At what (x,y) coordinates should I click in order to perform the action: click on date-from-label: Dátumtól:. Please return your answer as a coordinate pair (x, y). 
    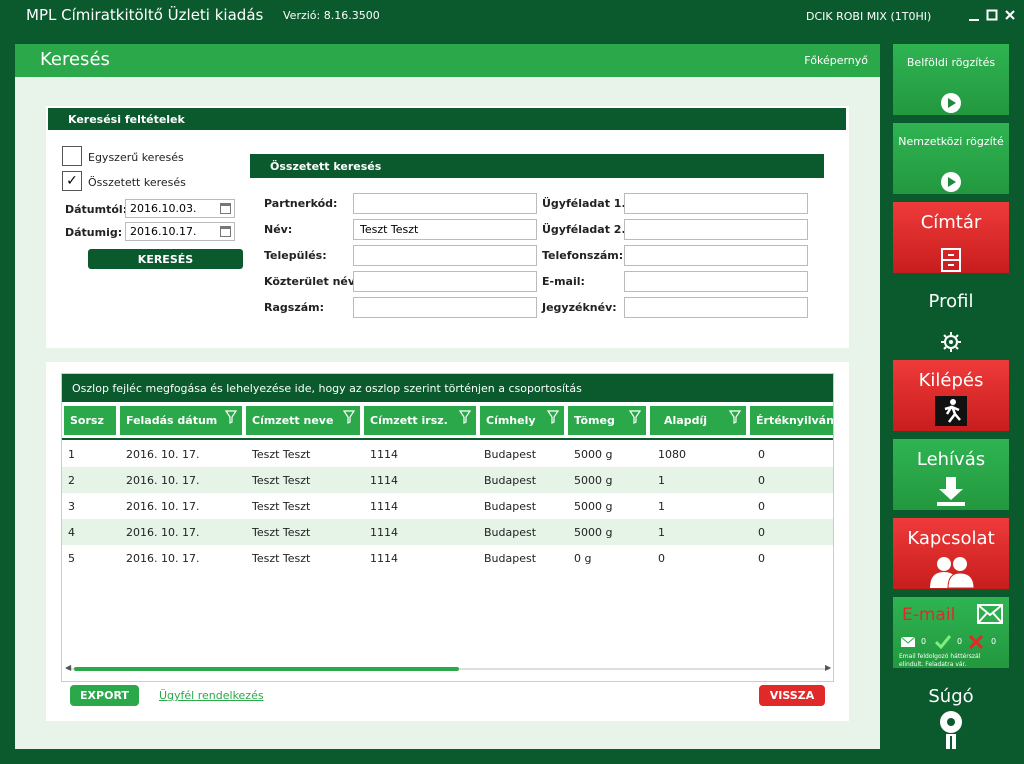
    Looking at the image, I should click on (96, 209).